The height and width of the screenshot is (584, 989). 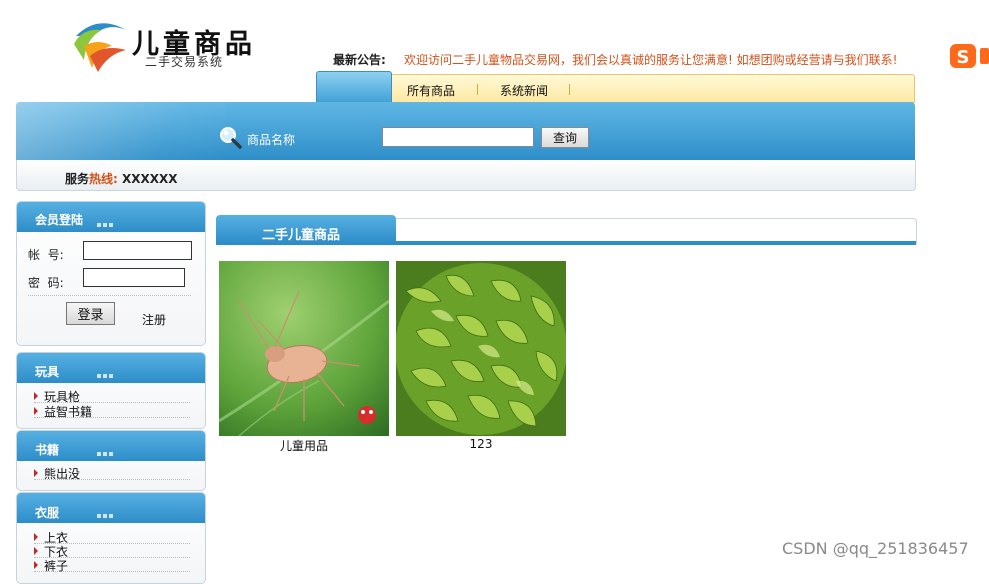 I want to click on category-item: 玩具枪, so click(x=112, y=396).